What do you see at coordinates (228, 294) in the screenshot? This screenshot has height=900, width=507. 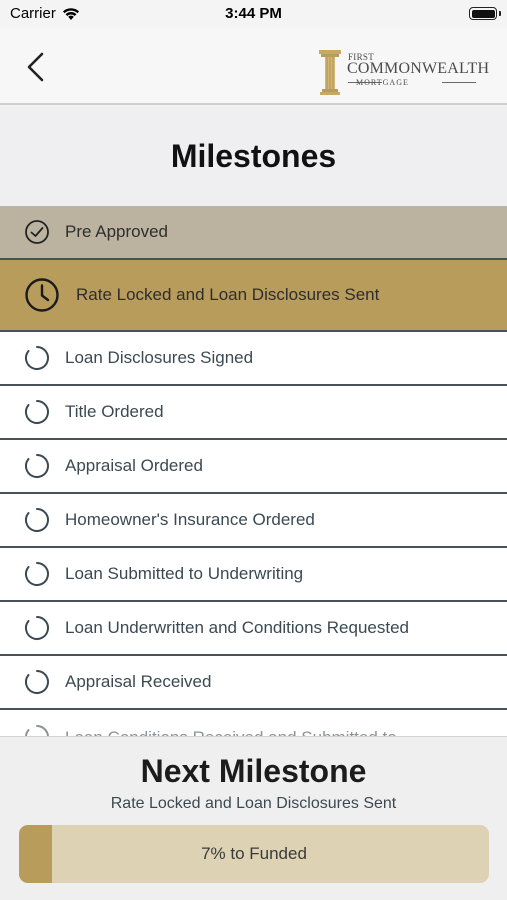 I see `milestone-label: Rate Locked and Loan Disclosures Sent` at bounding box center [228, 294].